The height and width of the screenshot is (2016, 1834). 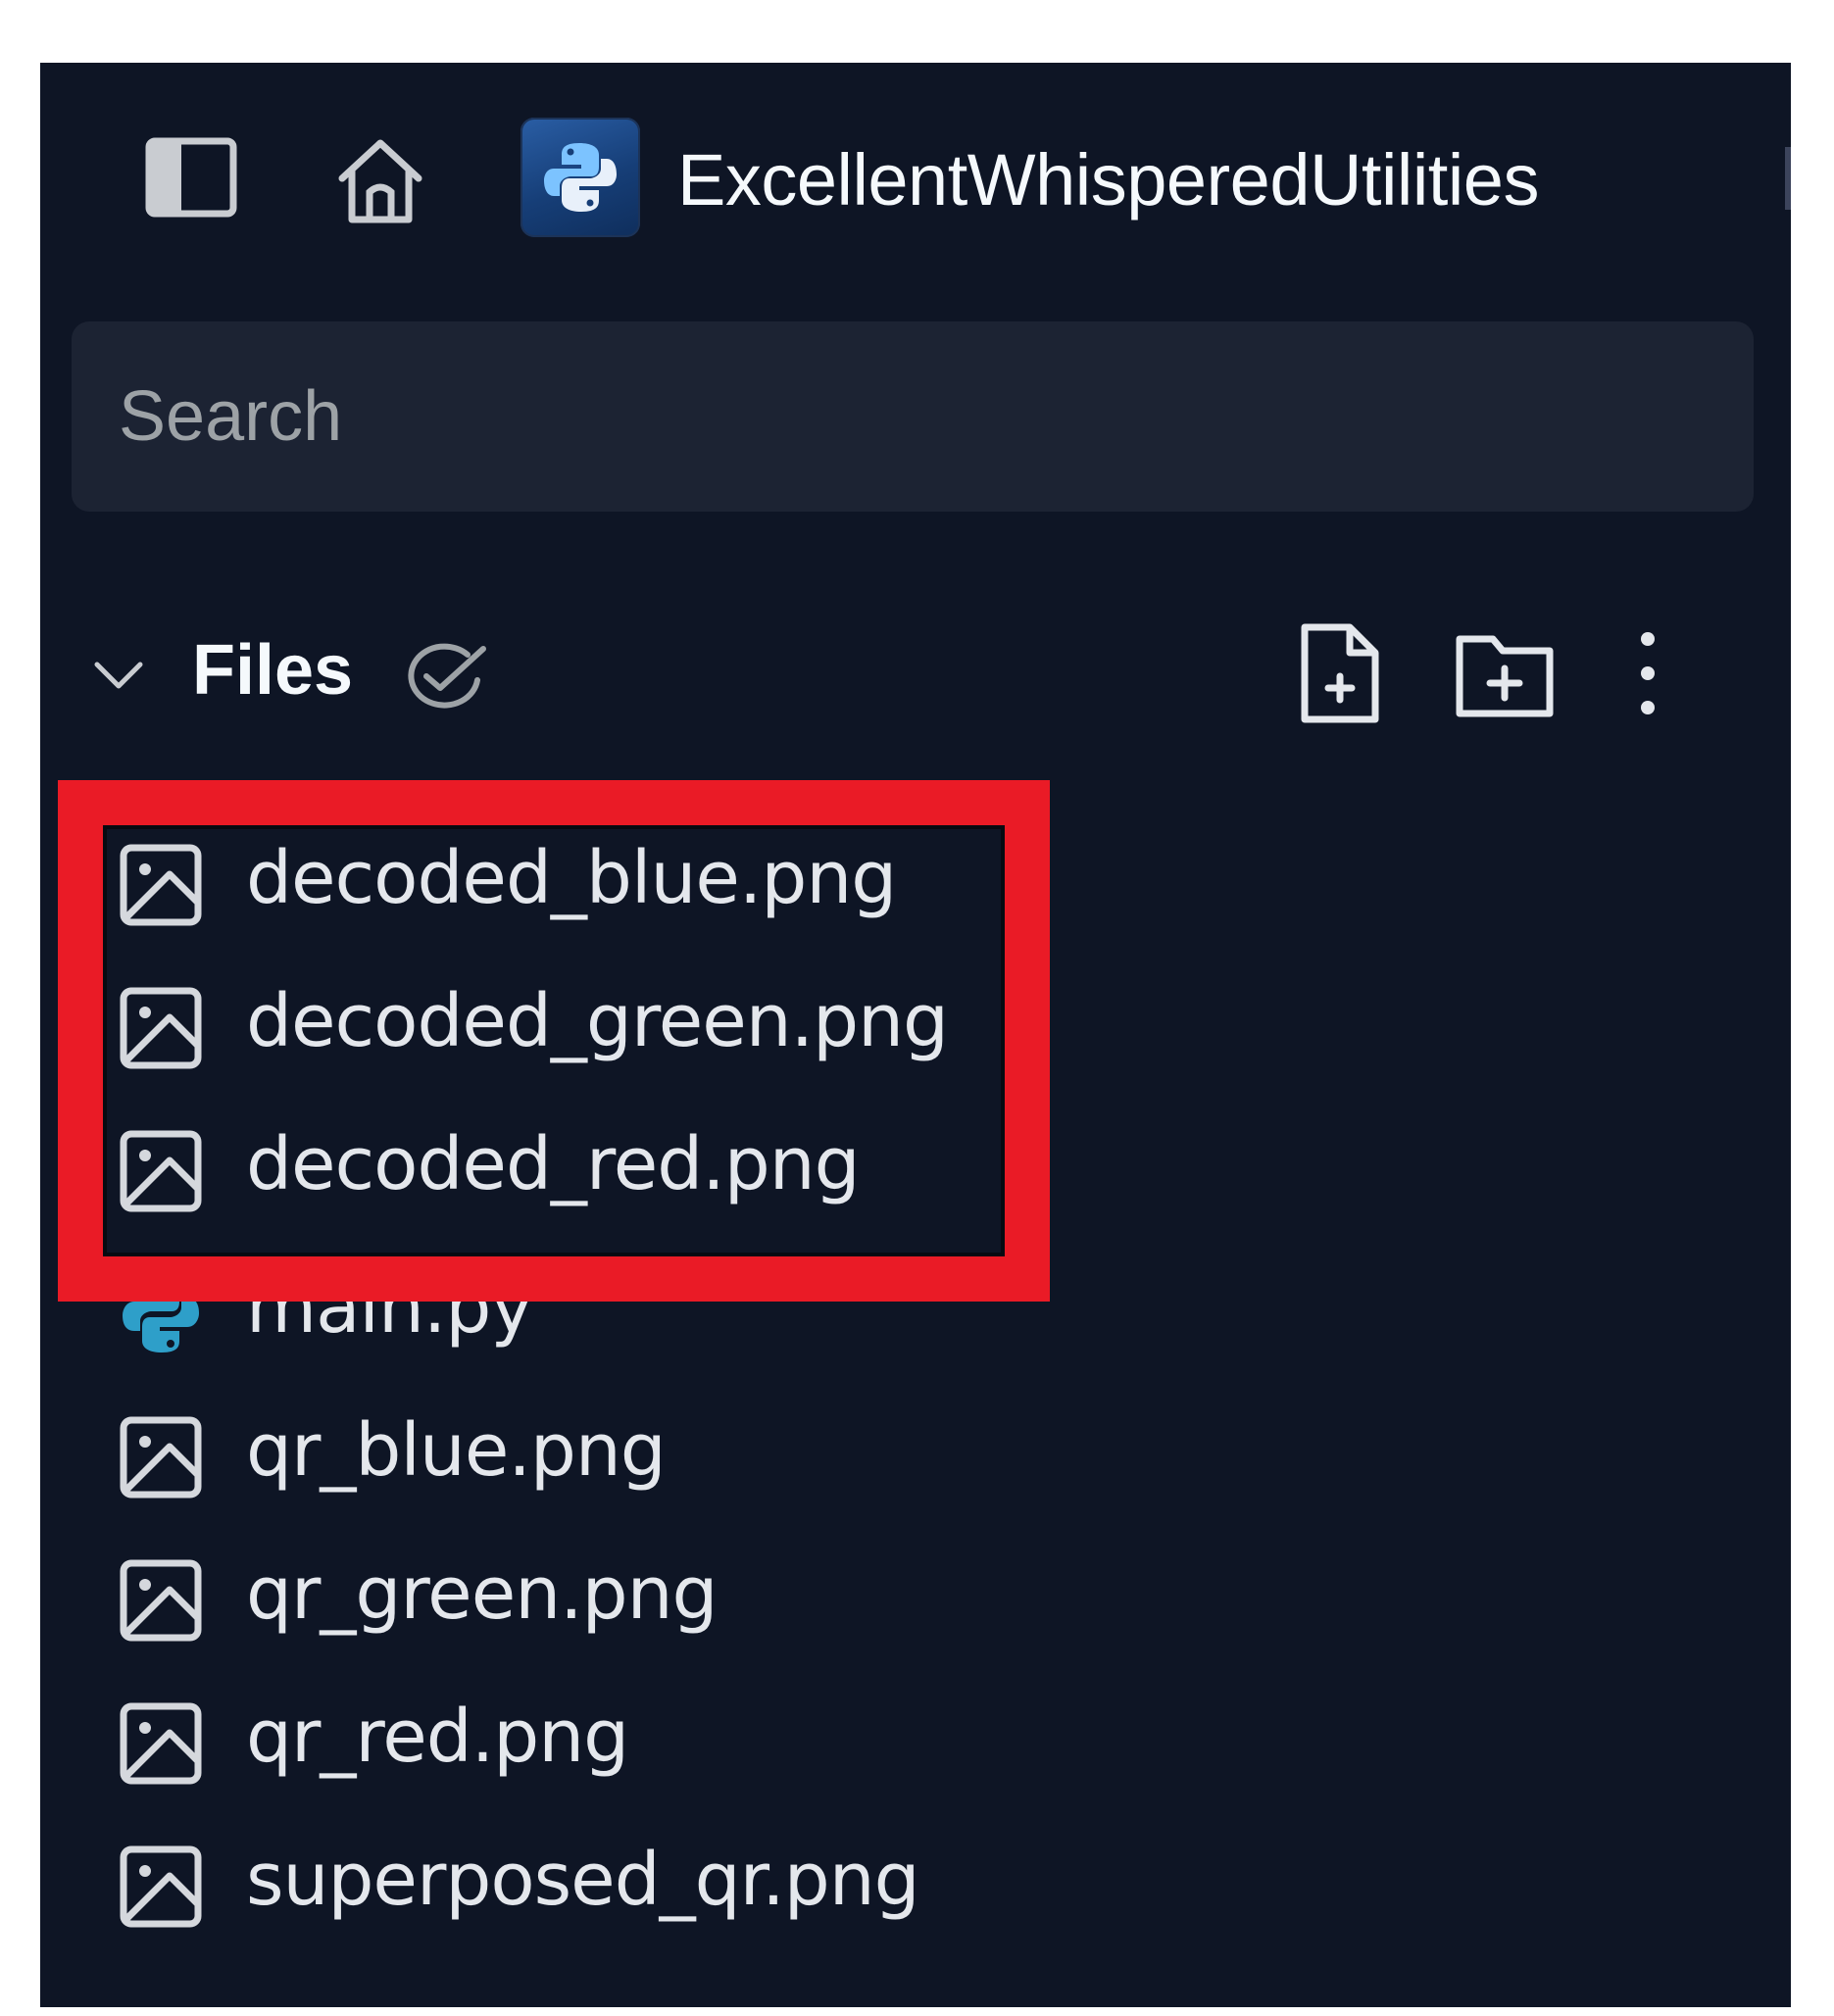 I want to click on file-name: main.py, so click(x=389, y=1307).